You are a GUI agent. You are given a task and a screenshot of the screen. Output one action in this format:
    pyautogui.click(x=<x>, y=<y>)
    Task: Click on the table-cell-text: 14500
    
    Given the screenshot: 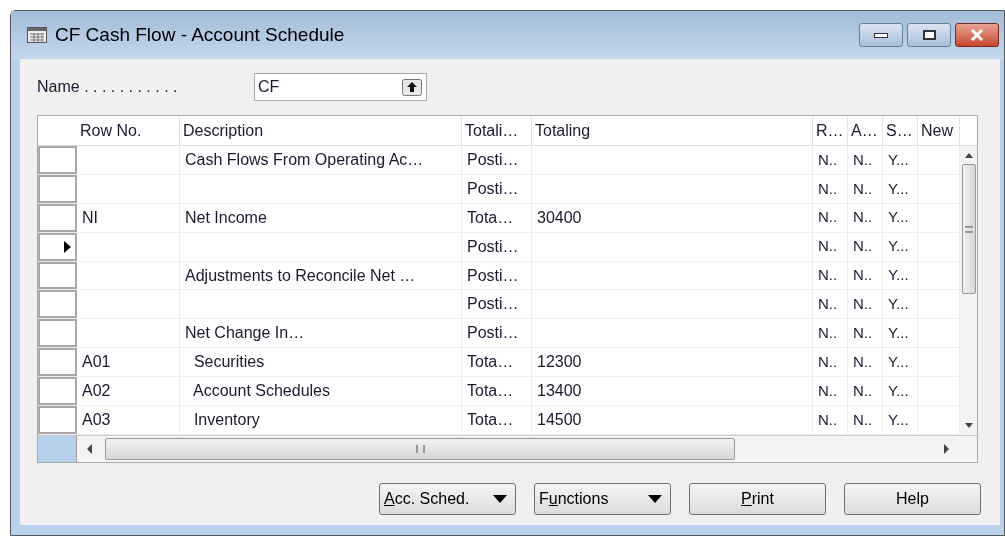 What is the action you would take?
    pyautogui.click(x=559, y=419)
    